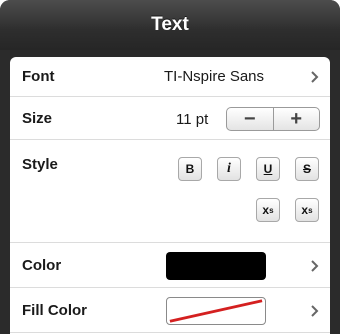 The width and height of the screenshot is (340, 334). What do you see at coordinates (250, 119) in the screenshot?
I see `decrease-size-button: −` at bounding box center [250, 119].